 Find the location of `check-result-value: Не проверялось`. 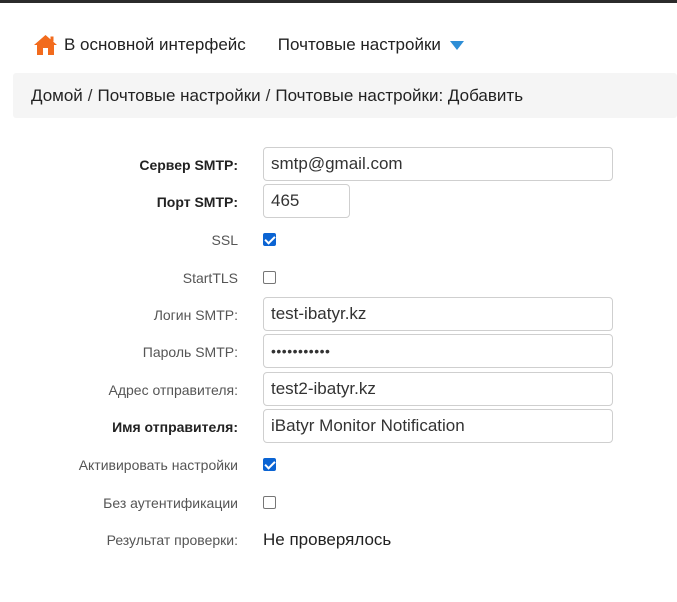

check-result-value: Не проверялось is located at coordinates (327, 539).